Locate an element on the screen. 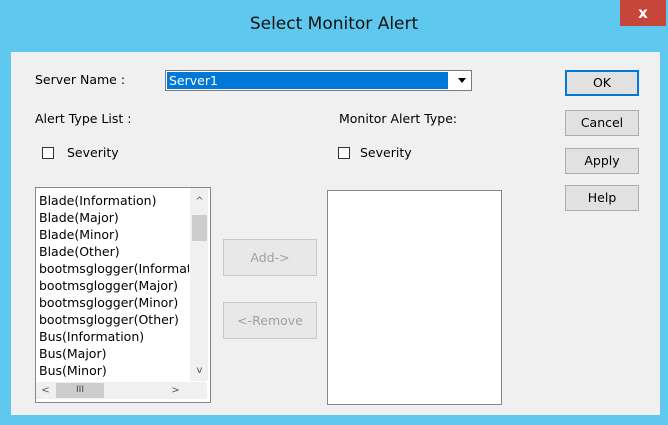  apply-button: Apply is located at coordinates (602, 161).